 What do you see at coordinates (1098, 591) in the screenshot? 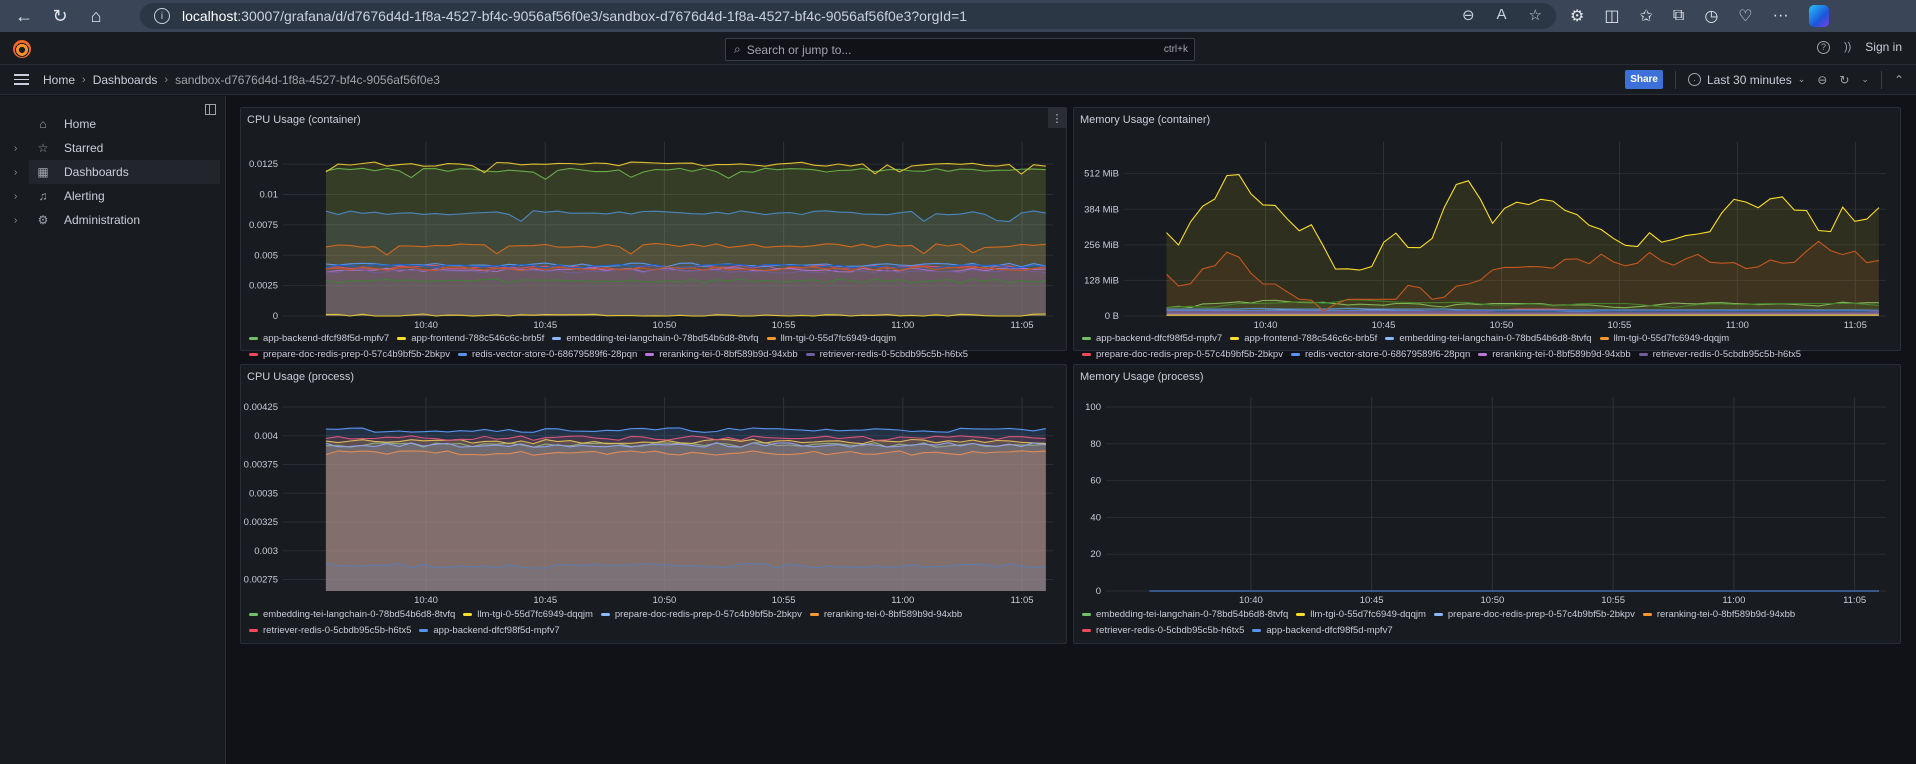
I see `y-tick-label: 0` at bounding box center [1098, 591].